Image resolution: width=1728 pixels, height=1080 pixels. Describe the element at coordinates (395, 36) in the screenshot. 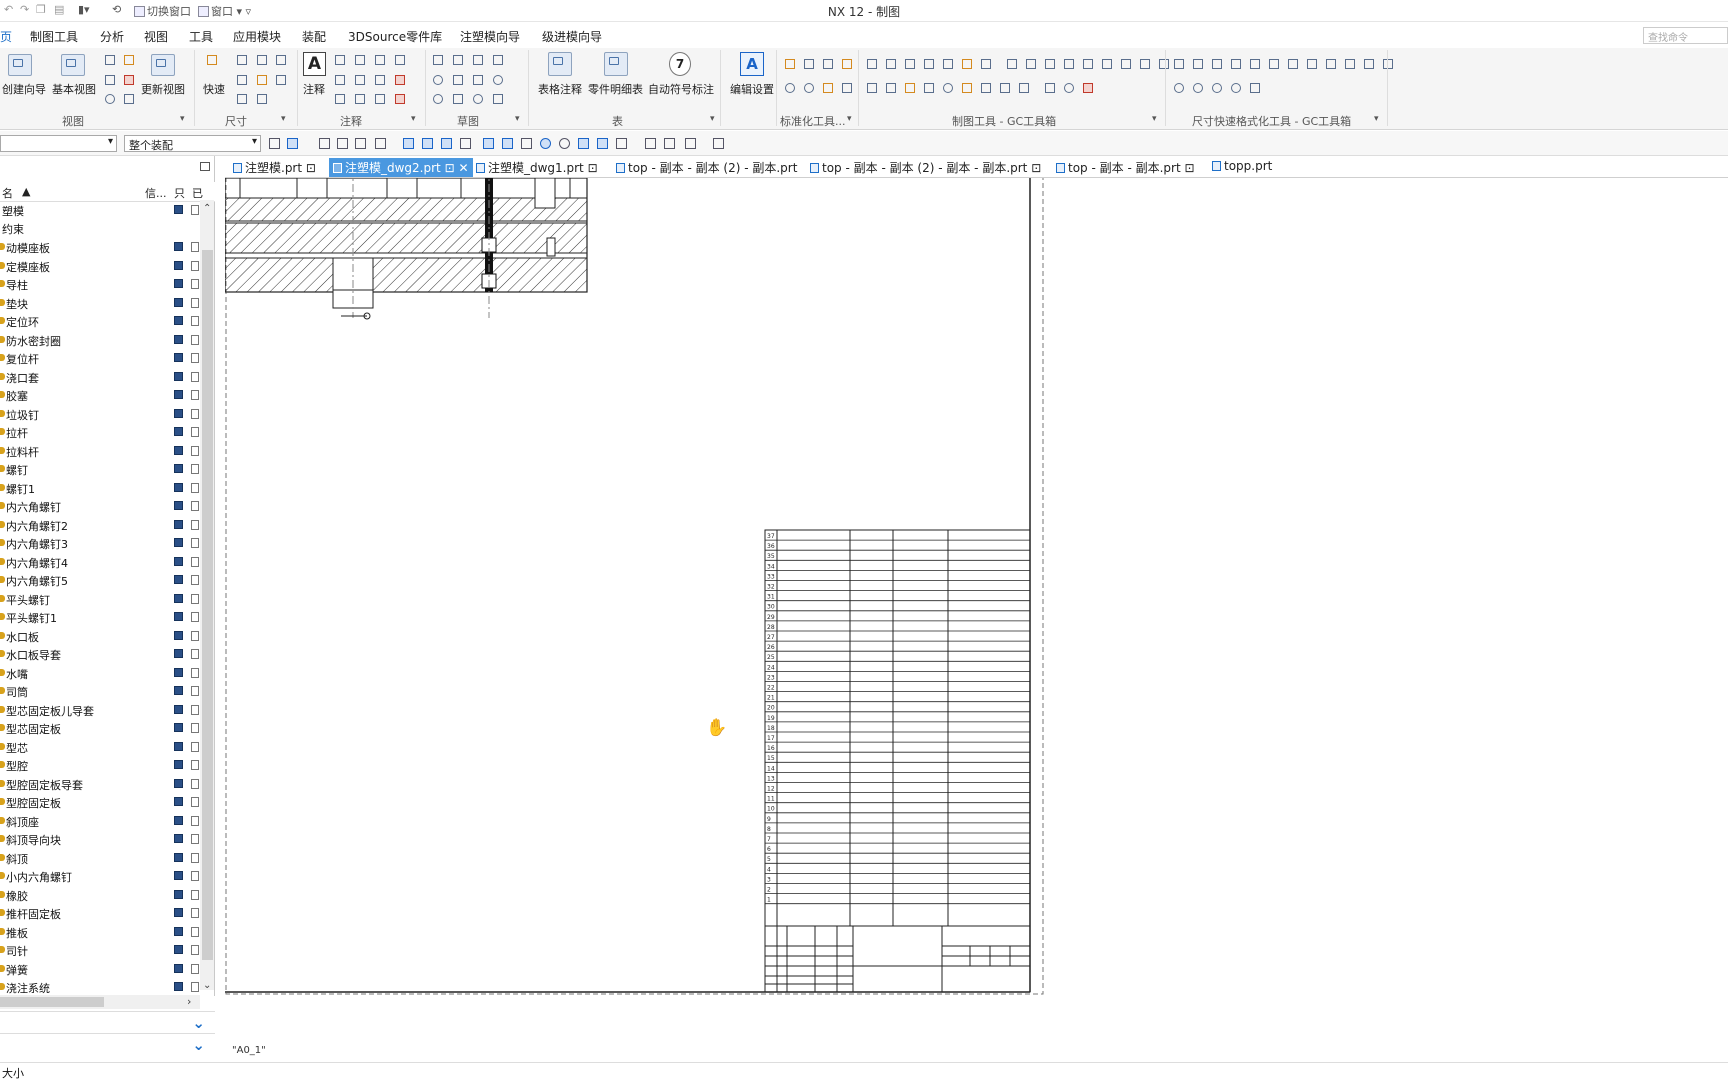

I see `menu-3dsource: 3DSource零件库` at that location.